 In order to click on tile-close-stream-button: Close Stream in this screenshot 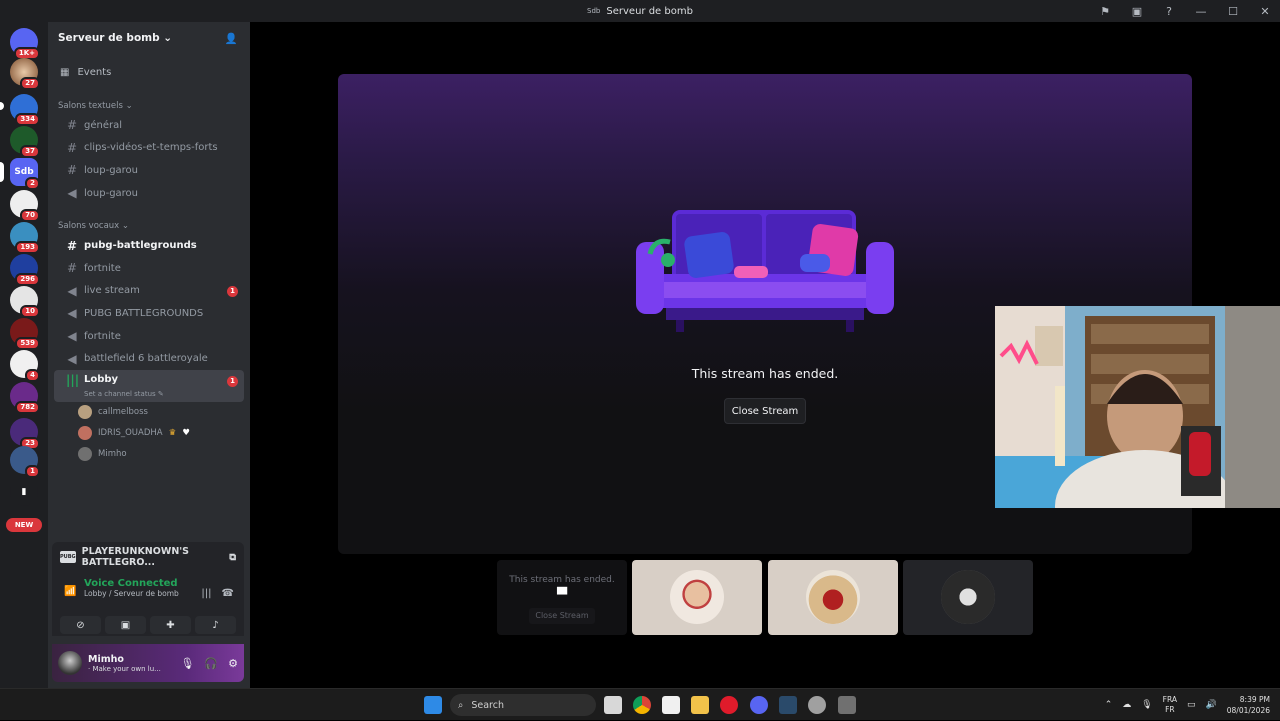, I will do `click(562, 616)`.